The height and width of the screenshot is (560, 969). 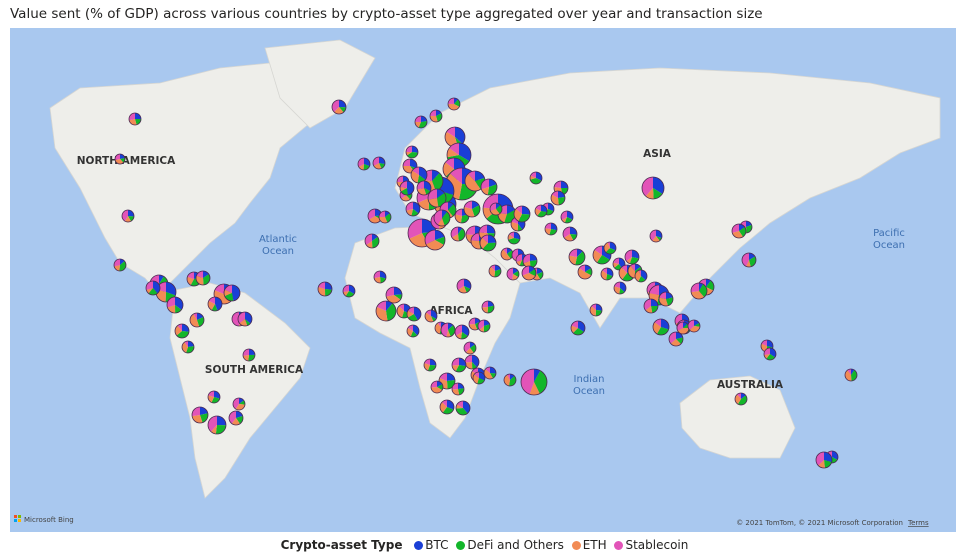 I want to click on legend-item-defi: DeFi and Others, so click(x=508, y=545).